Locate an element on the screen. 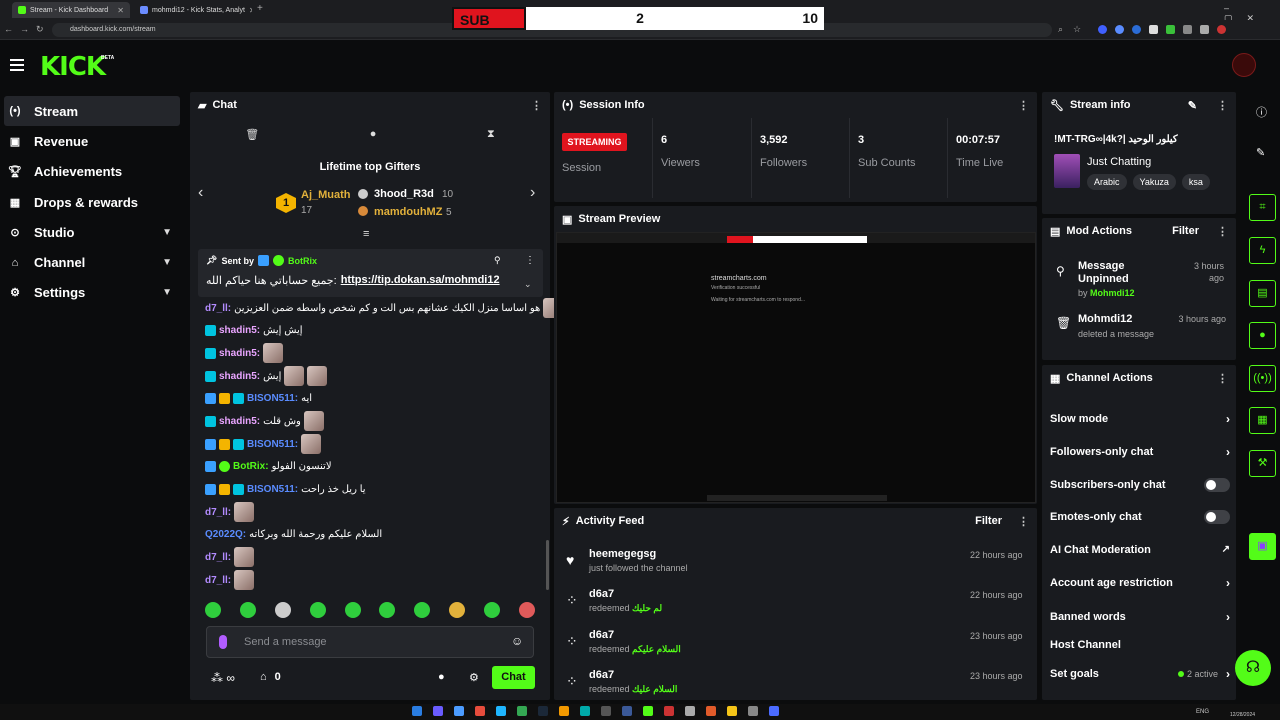  tab-stream-dashboard: Stream - Kick Dashboard ✕ is located at coordinates (71, 10).